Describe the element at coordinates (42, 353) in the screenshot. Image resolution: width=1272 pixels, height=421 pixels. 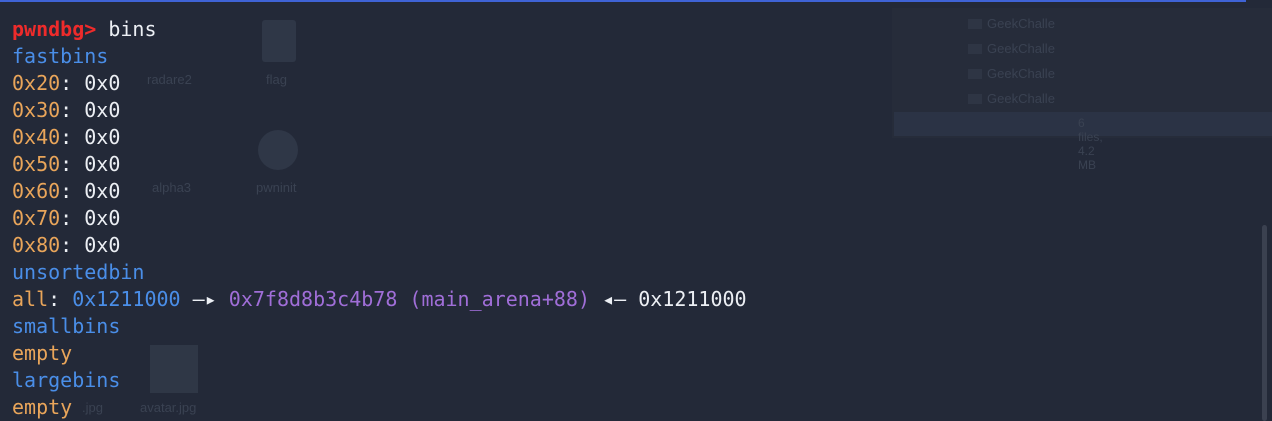
I see `smallbins-value: empty` at that location.